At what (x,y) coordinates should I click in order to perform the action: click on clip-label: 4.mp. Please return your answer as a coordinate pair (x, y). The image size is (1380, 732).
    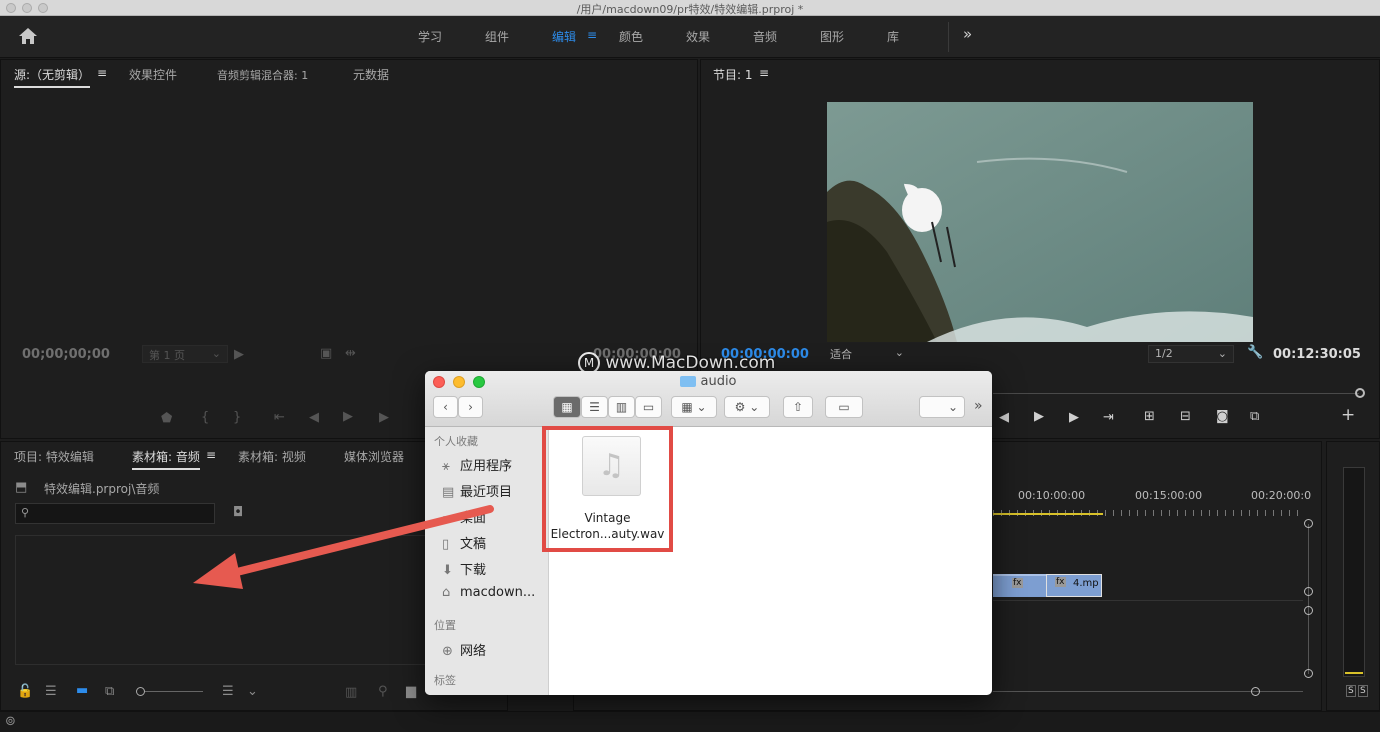
    Looking at the image, I should click on (1086, 583).